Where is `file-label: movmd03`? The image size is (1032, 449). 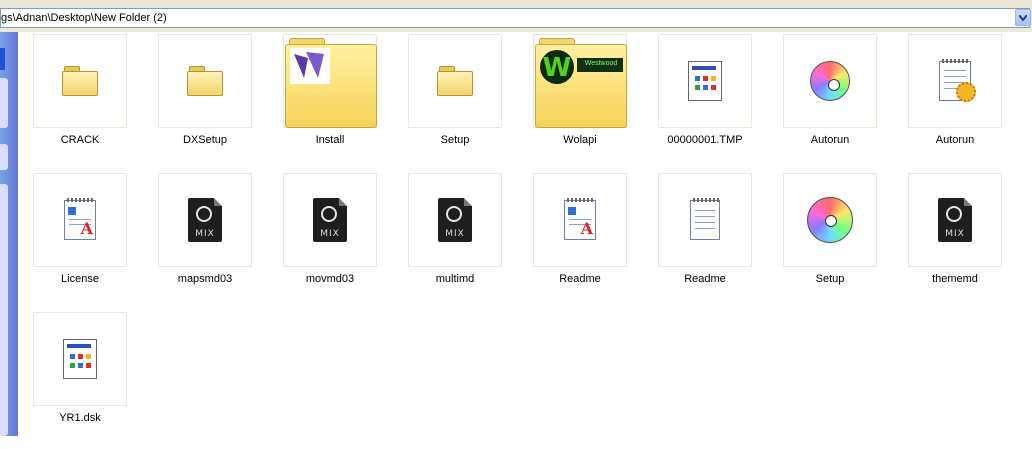 file-label: movmd03 is located at coordinates (330, 279).